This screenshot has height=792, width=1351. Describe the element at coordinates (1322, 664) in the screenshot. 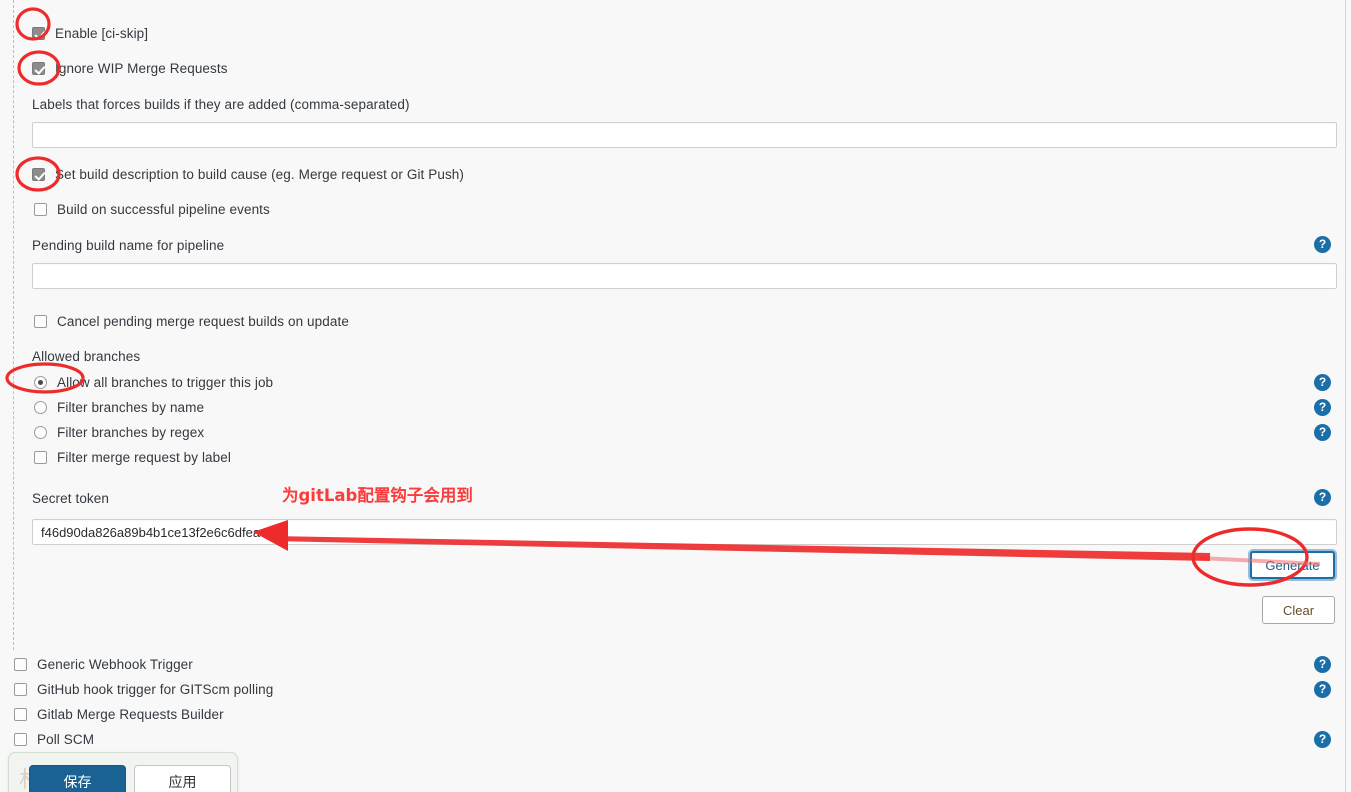

I see `help-icon-generic-webhook-trigger: ?` at that location.